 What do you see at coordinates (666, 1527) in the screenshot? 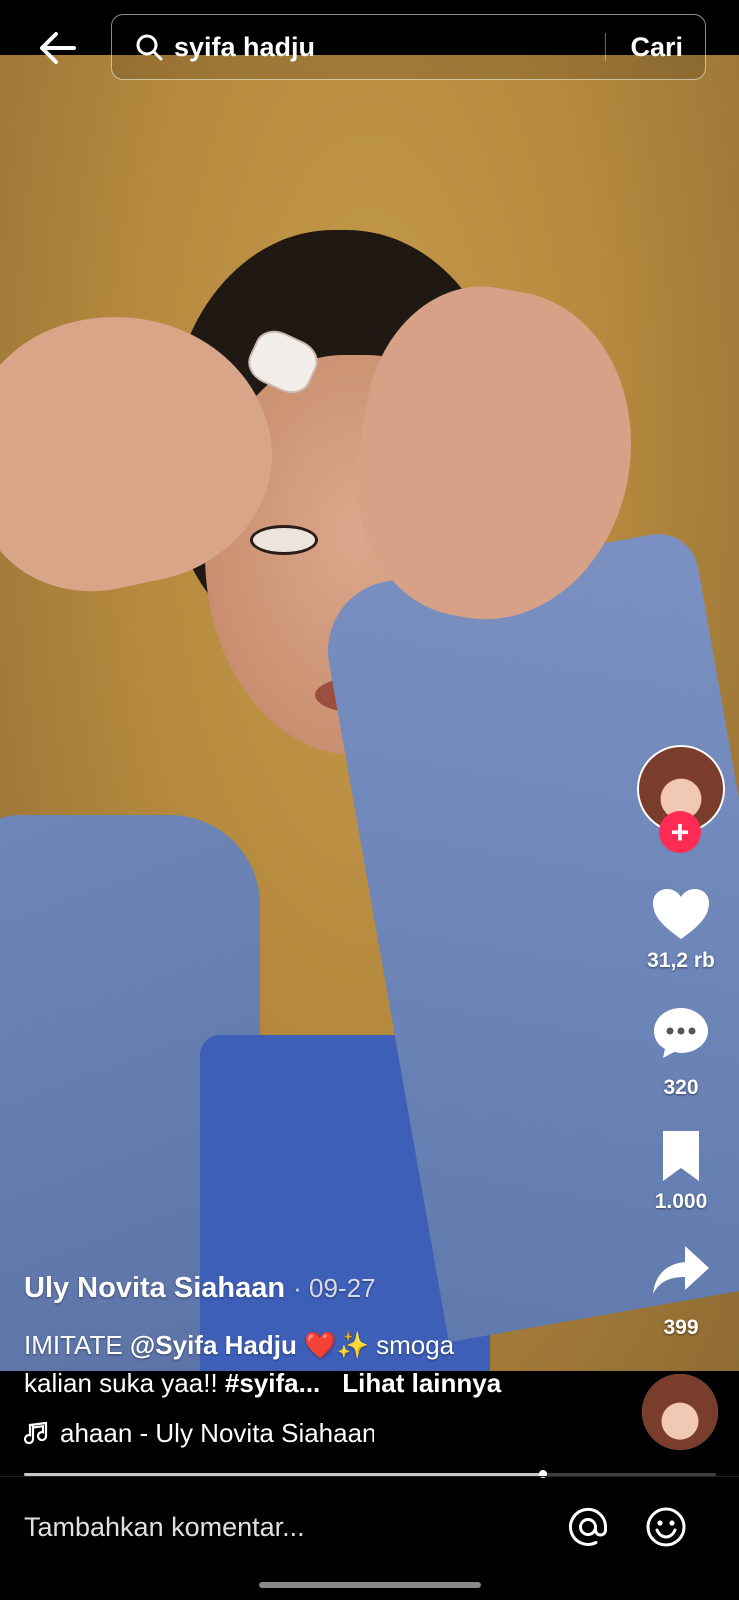
I see `emoji-icon` at bounding box center [666, 1527].